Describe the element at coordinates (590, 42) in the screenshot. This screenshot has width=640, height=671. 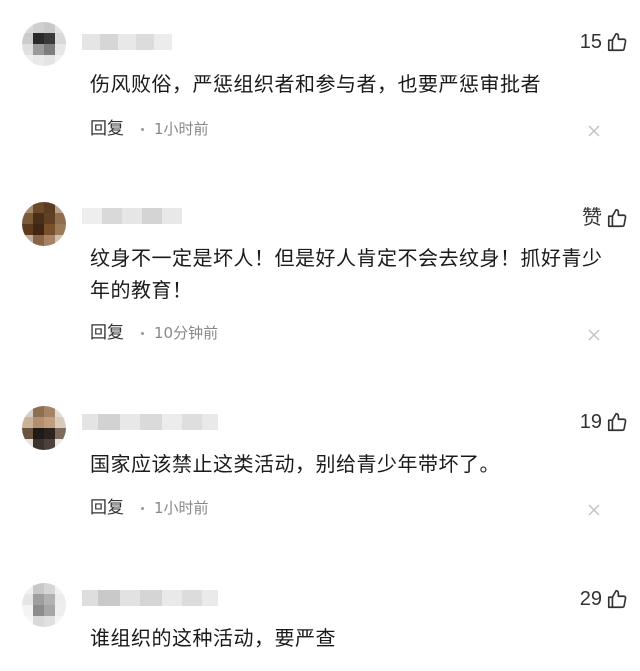
I see `like-count: 15` at that location.